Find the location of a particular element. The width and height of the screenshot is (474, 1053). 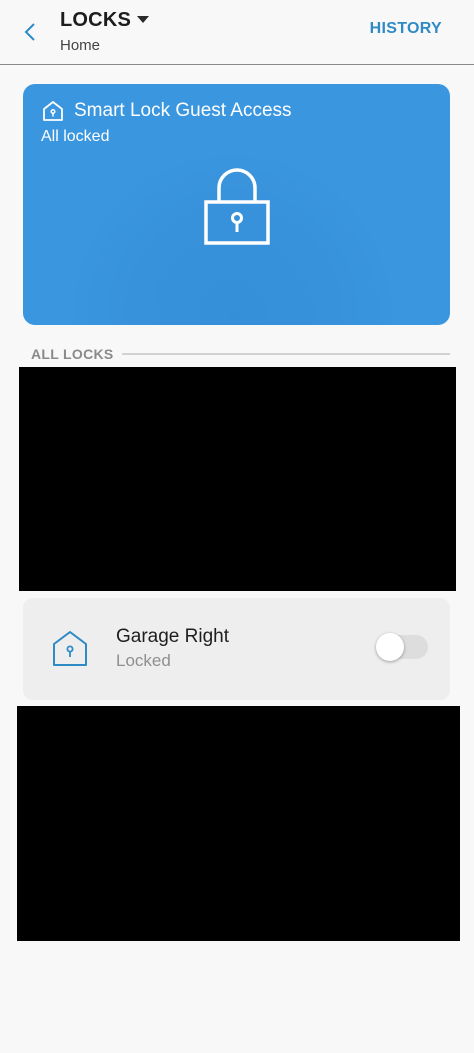

back-button is located at coordinates (30, 32).